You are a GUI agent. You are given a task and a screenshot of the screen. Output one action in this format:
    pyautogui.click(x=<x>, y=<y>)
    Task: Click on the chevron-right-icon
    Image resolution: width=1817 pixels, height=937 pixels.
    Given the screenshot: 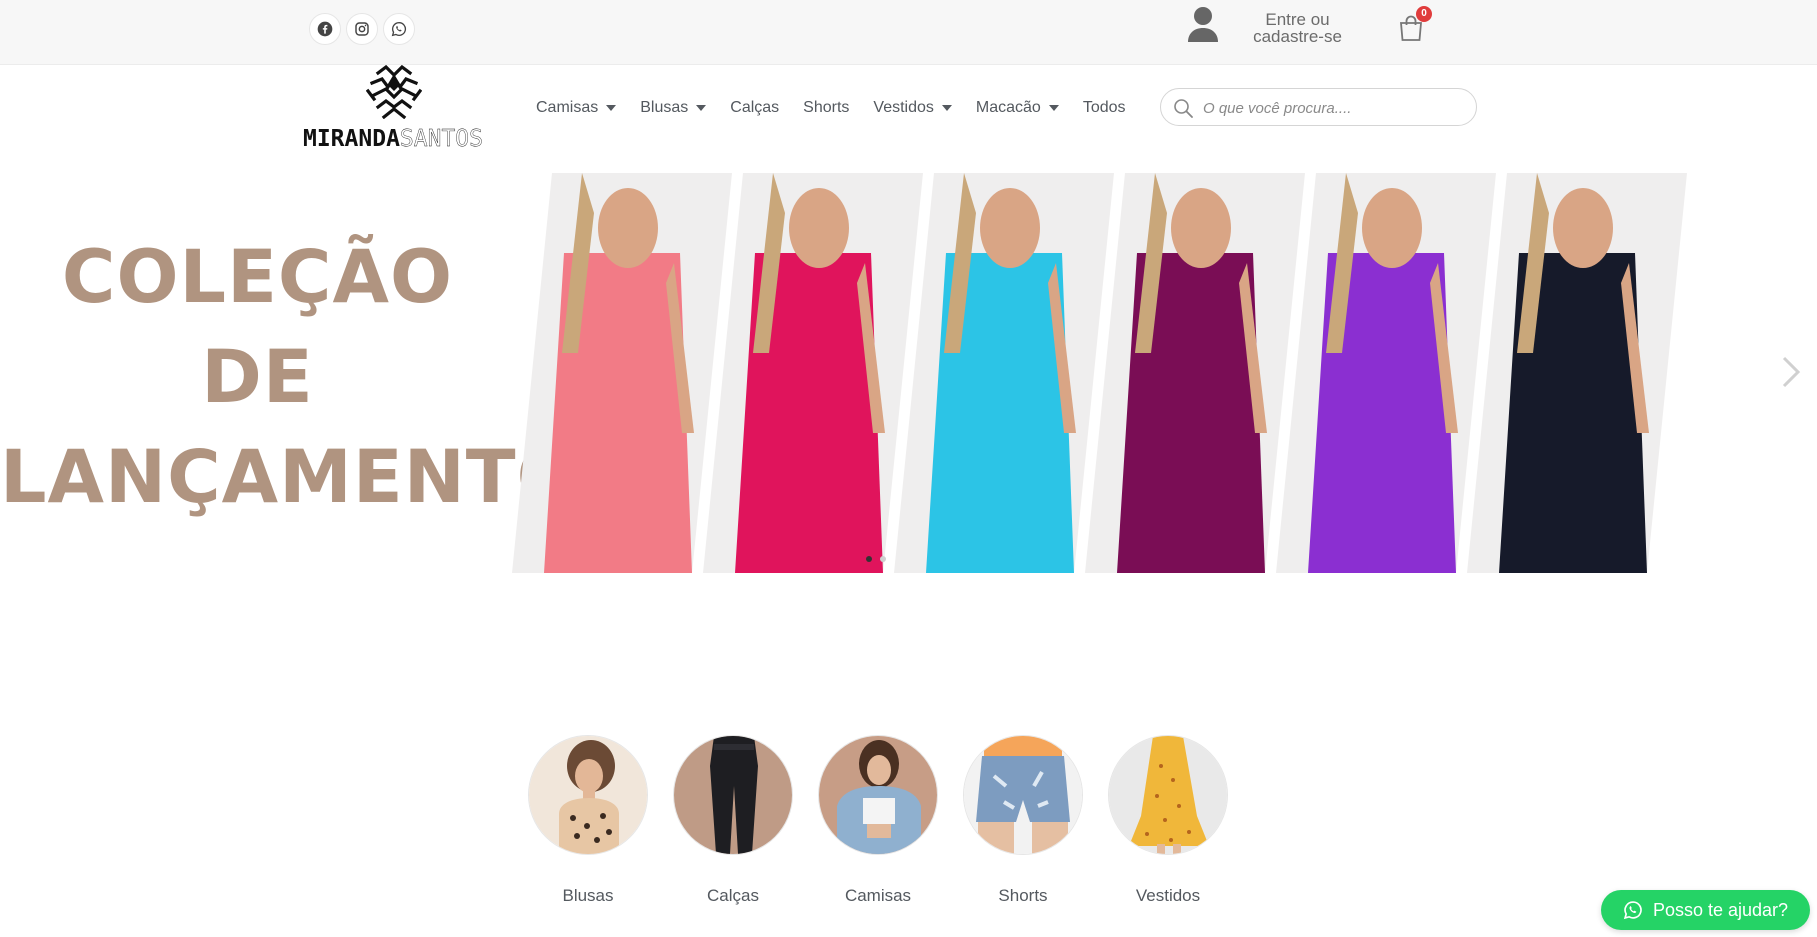 What is the action you would take?
    pyautogui.click(x=1791, y=372)
    